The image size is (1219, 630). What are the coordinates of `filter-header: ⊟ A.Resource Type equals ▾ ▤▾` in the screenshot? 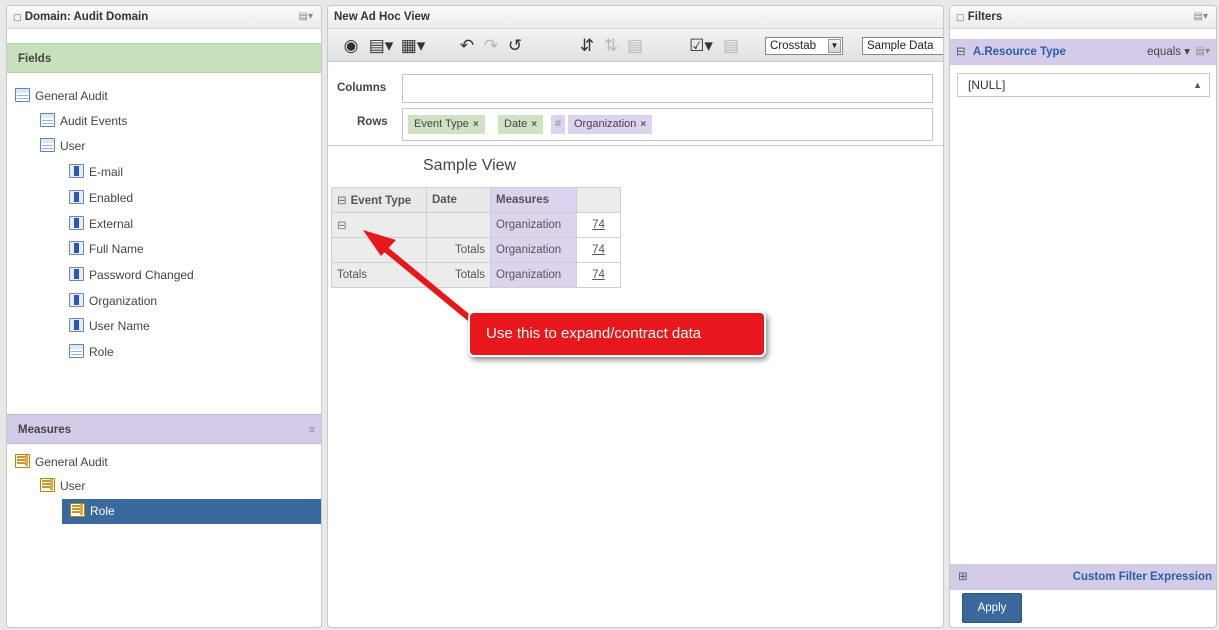 It's located at (1083, 52).